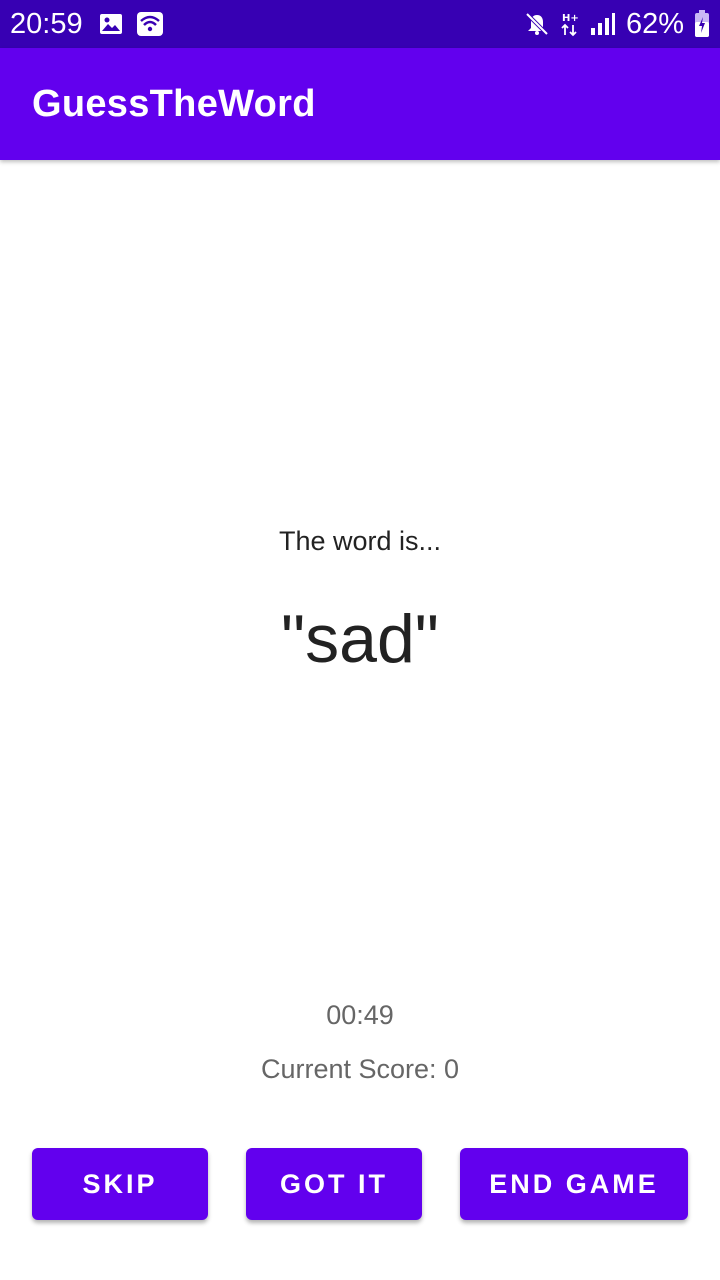  Describe the element at coordinates (360, 24) in the screenshot. I see `status-bar: 20:59 H+ 62%` at that location.